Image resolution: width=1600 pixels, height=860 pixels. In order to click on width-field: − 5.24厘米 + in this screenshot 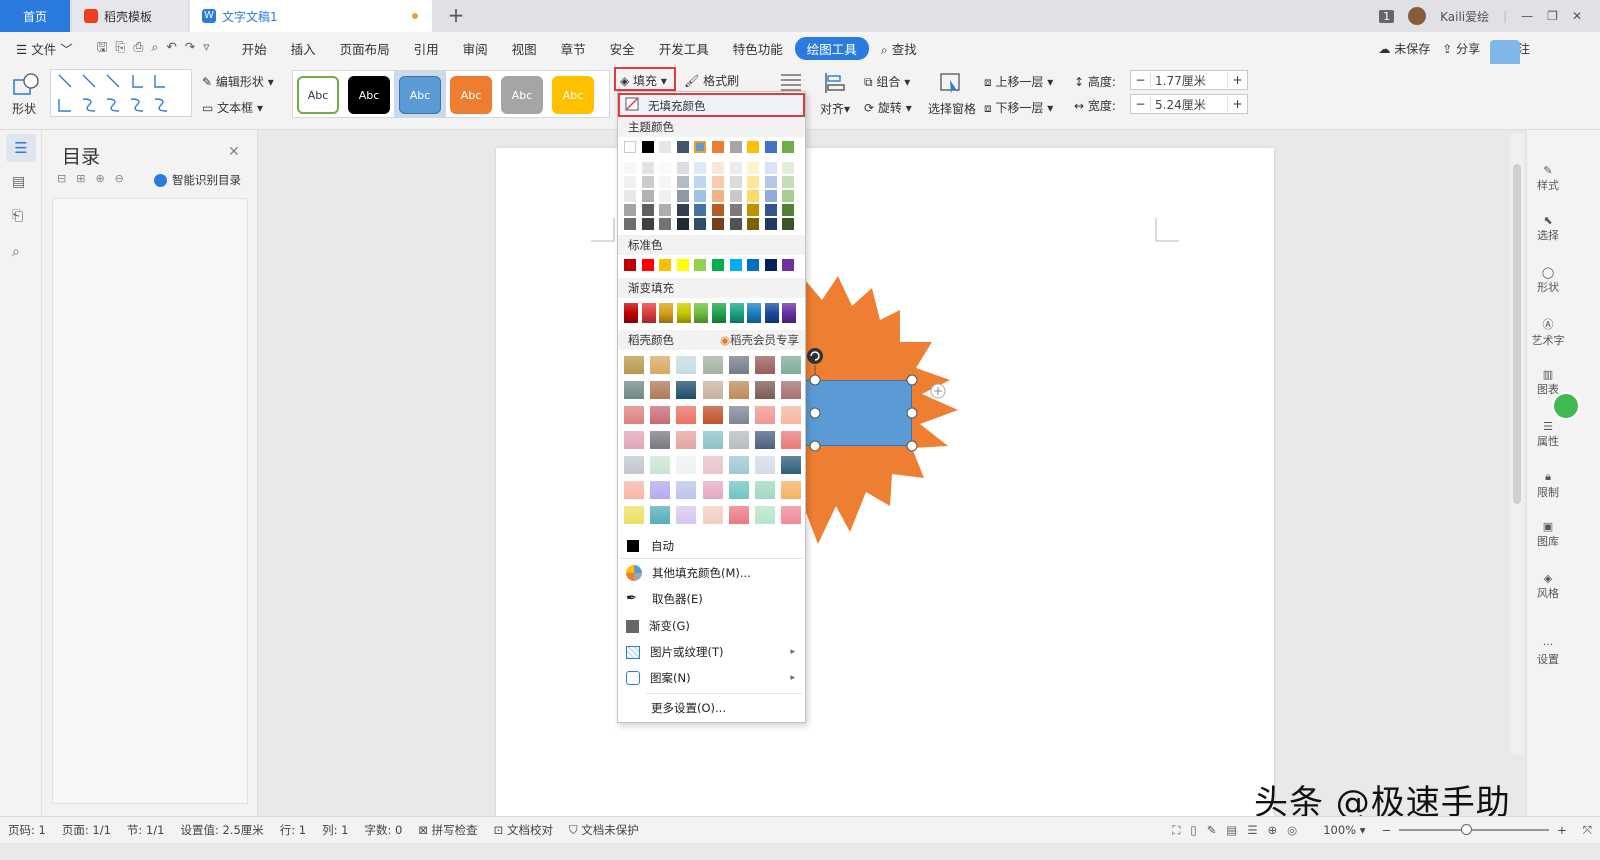, I will do `click(1189, 104)`.